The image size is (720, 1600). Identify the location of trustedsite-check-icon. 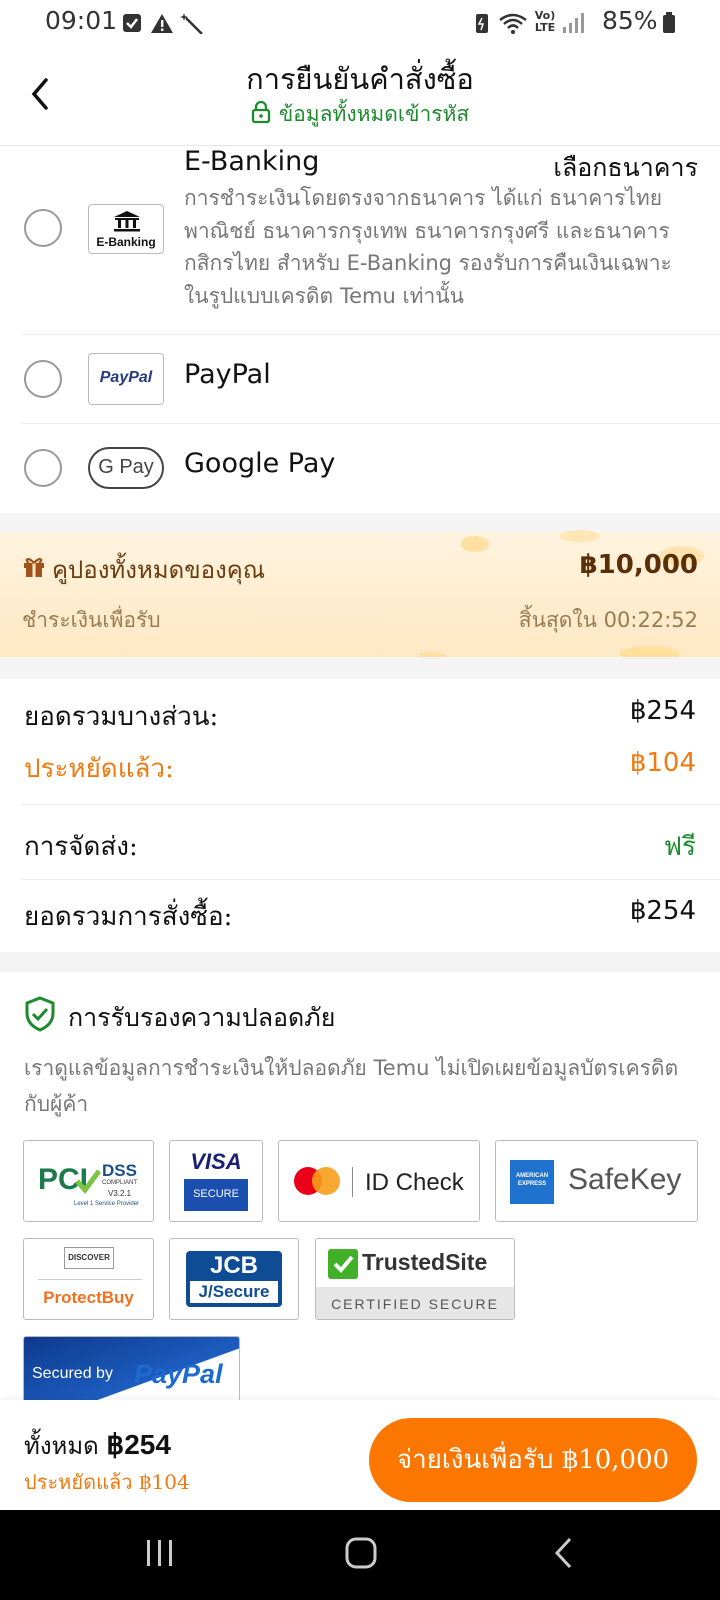
(343, 1264).